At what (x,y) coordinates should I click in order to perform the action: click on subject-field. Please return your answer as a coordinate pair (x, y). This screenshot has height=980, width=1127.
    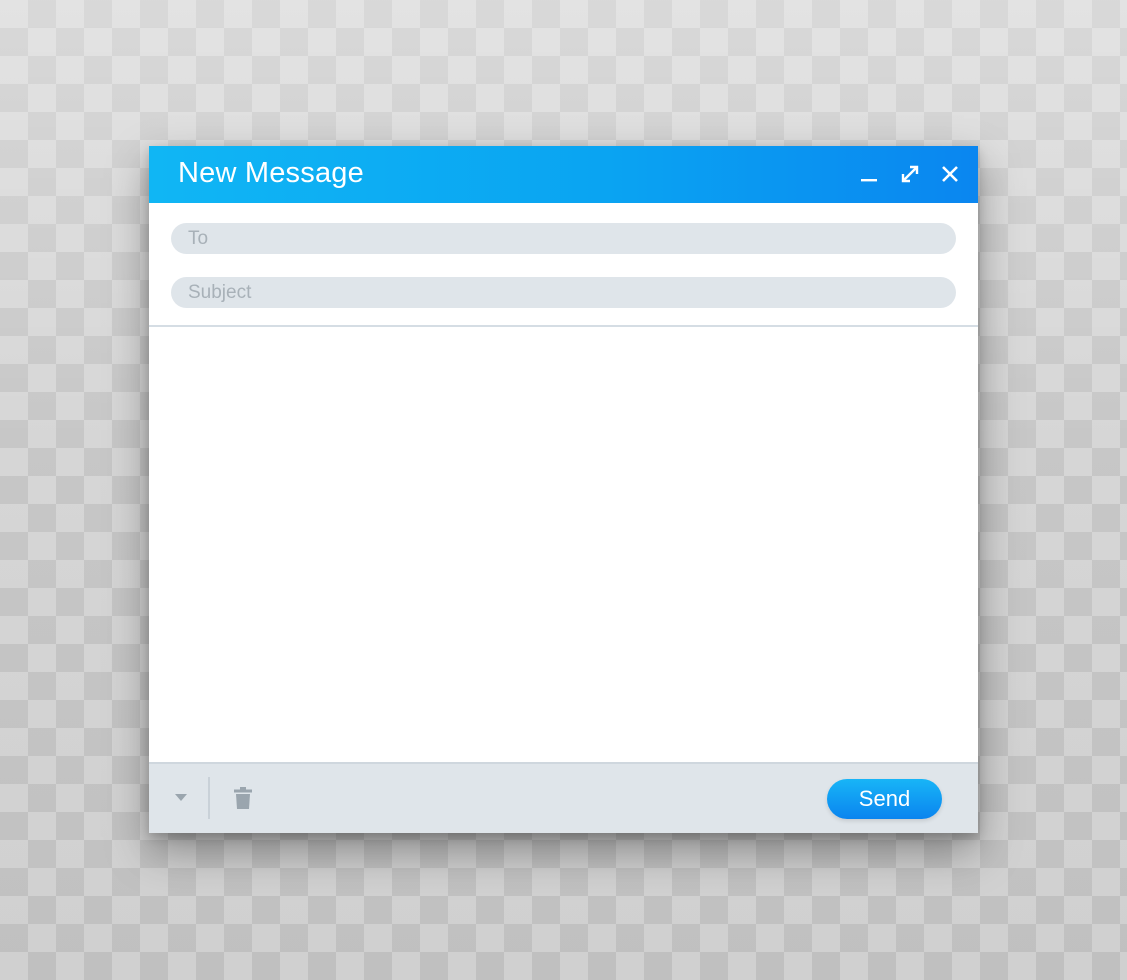
    Looking at the image, I should click on (563, 292).